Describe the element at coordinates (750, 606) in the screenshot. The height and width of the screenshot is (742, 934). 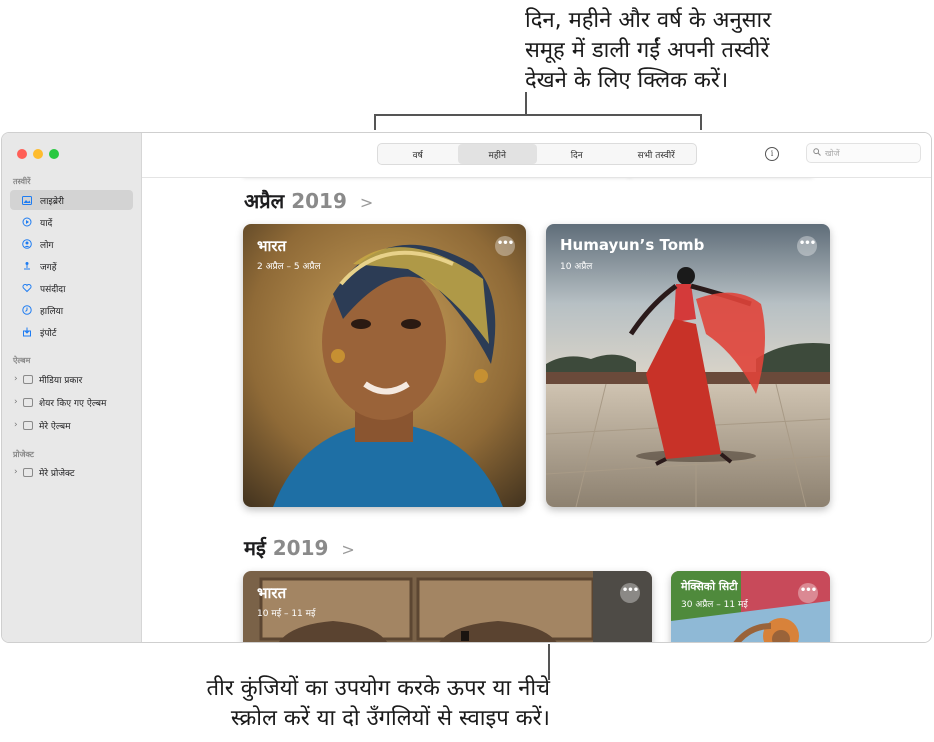
I see `moment-card: मेक्सिको सिटी 30 अप्रैल – 11 मई •••` at that location.